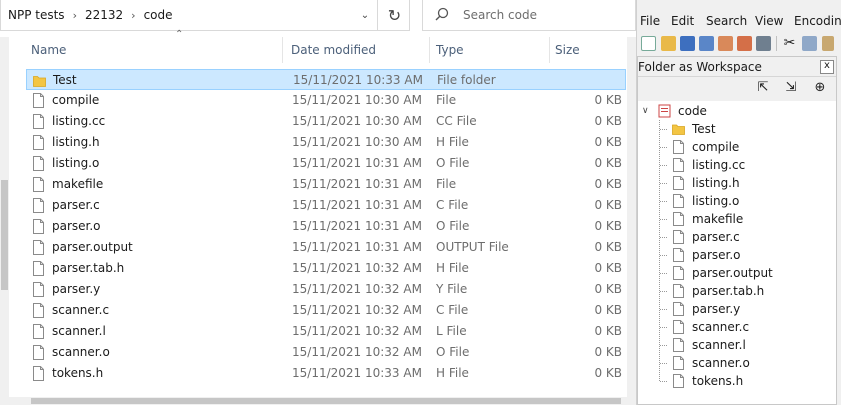  I want to click on column-header-name: Name, so click(48, 50).